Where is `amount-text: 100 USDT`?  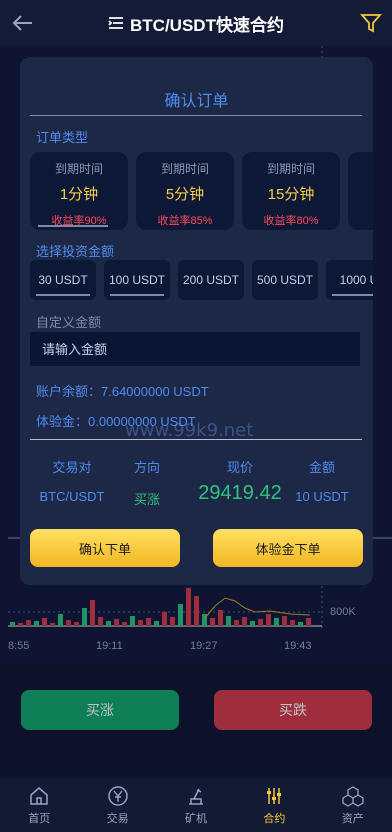 amount-text: 100 USDT is located at coordinates (137, 280).